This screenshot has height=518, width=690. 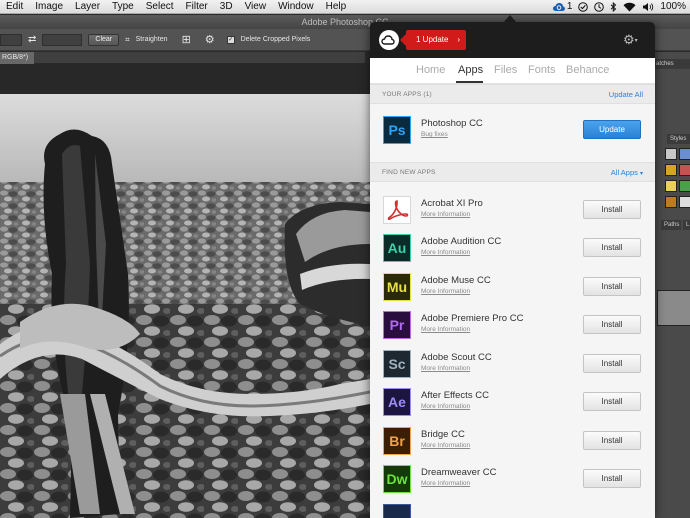 I want to click on grid-overlay-icon: ⊞, so click(x=186, y=39).